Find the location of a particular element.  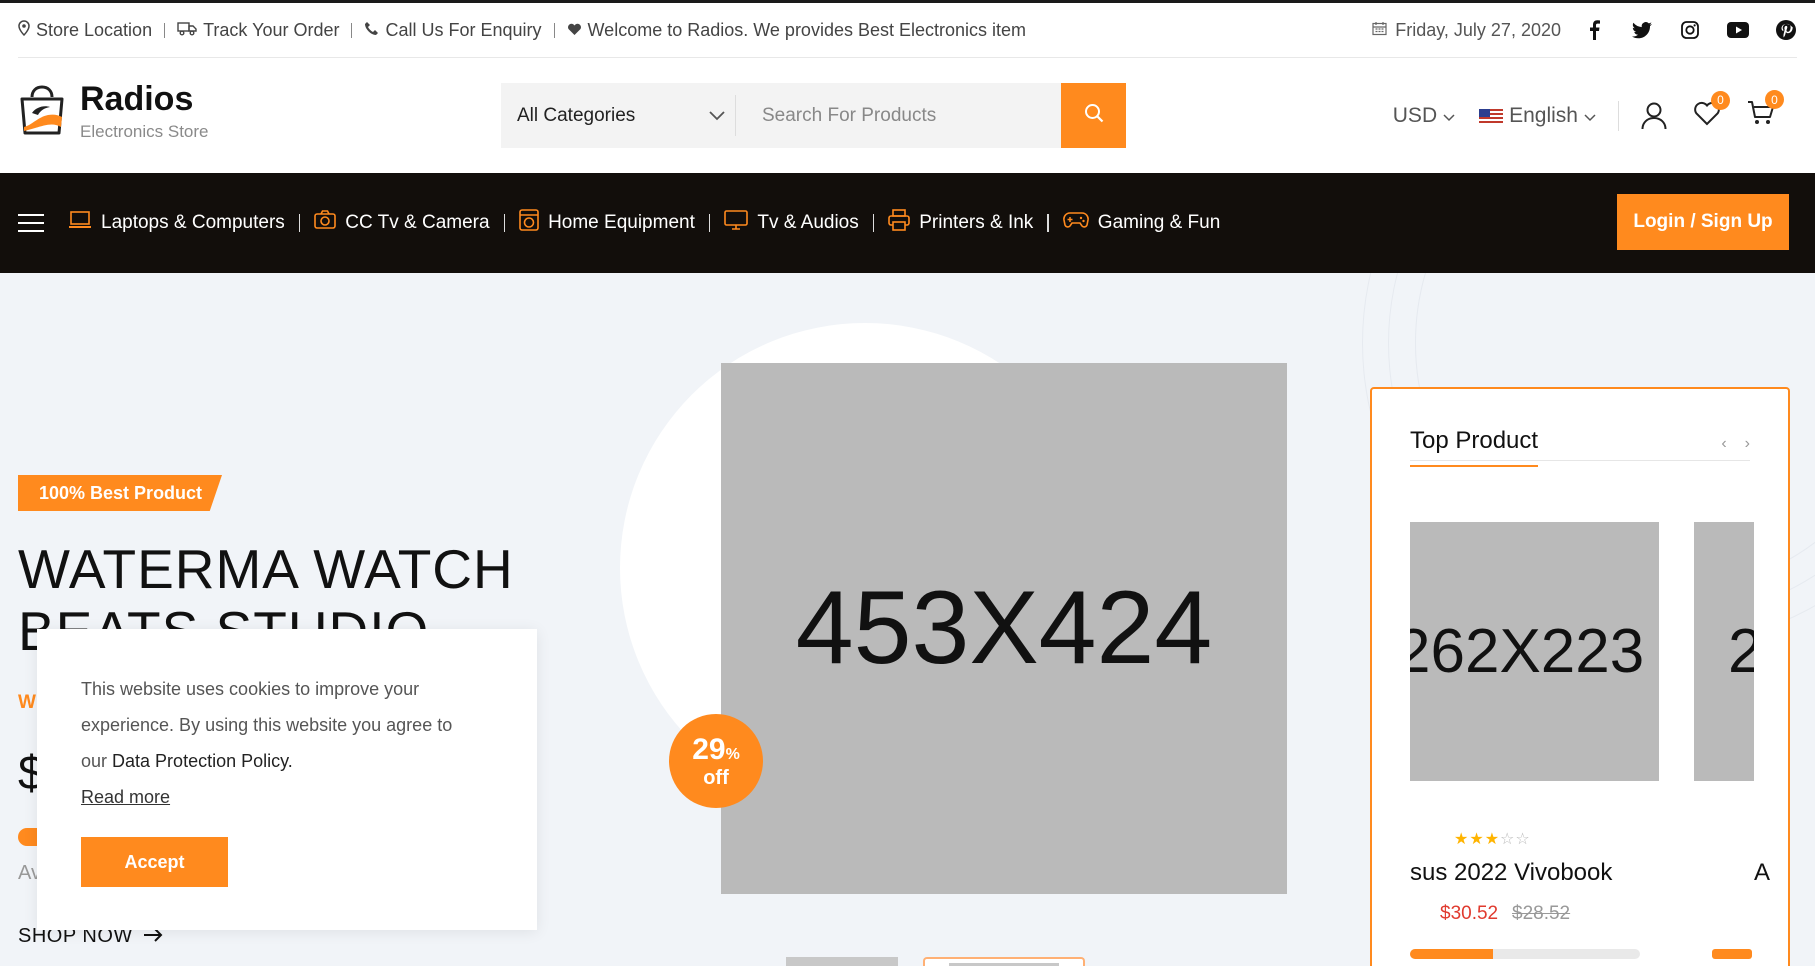

nav-item-label: Tv & Audios is located at coordinates (808, 222).